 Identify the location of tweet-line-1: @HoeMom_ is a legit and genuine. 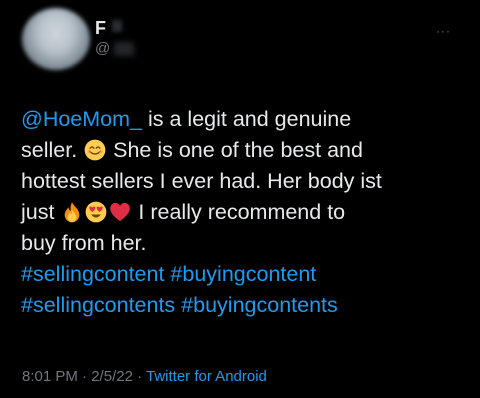
(243, 119).